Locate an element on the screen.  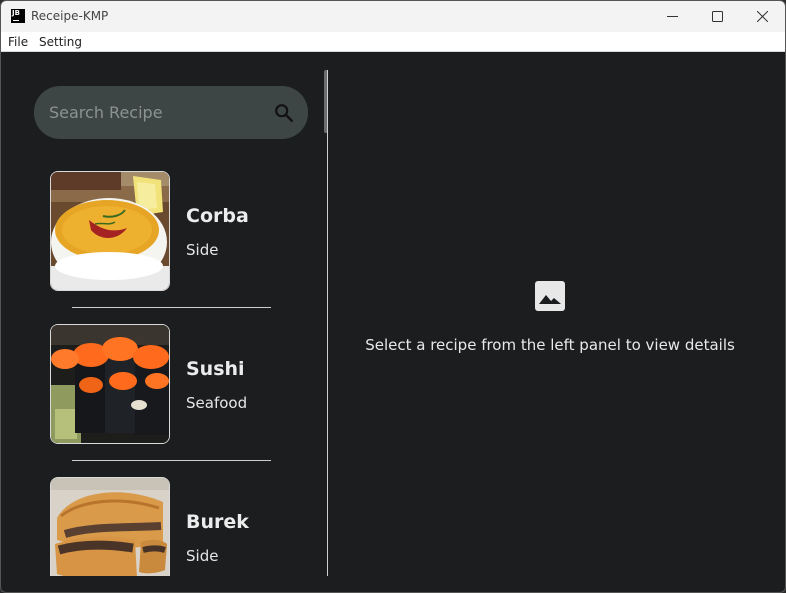
minimize-button is located at coordinates (672, 16).